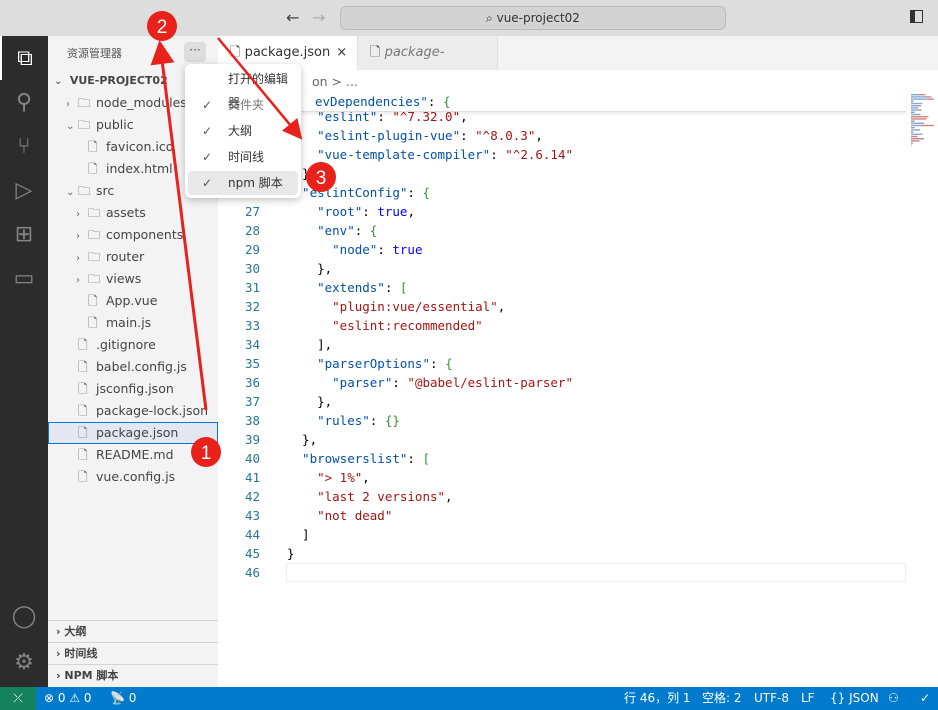  I want to click on current-line-highlight, so click(596, 572).